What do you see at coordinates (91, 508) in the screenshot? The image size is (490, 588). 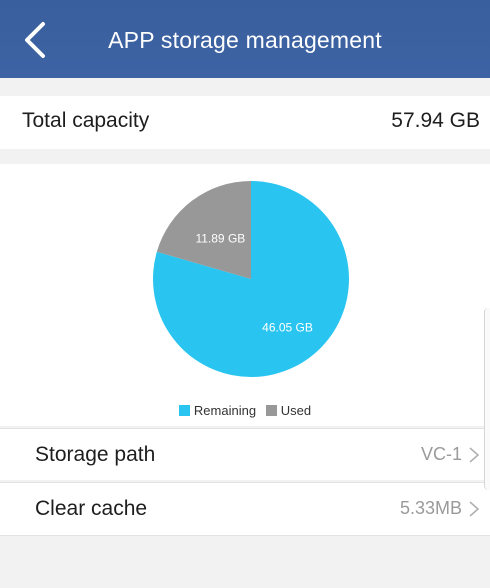 I see `clear-cache-label: Clear cache` at bounding box center [91, 508].